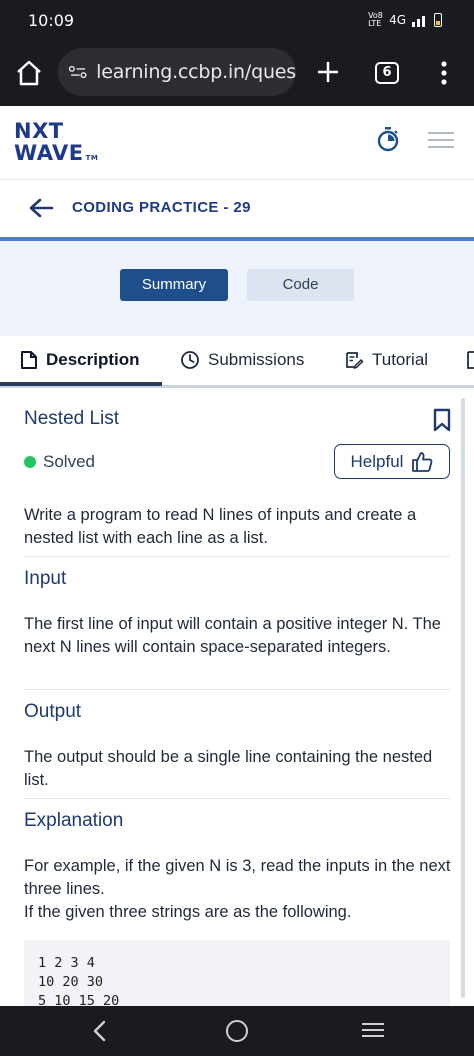 This screenshot has width=474, height=1056. Describe the element at coordinates (39, 131) in the screenshot. I see `logo-line1: NXT` at that location.